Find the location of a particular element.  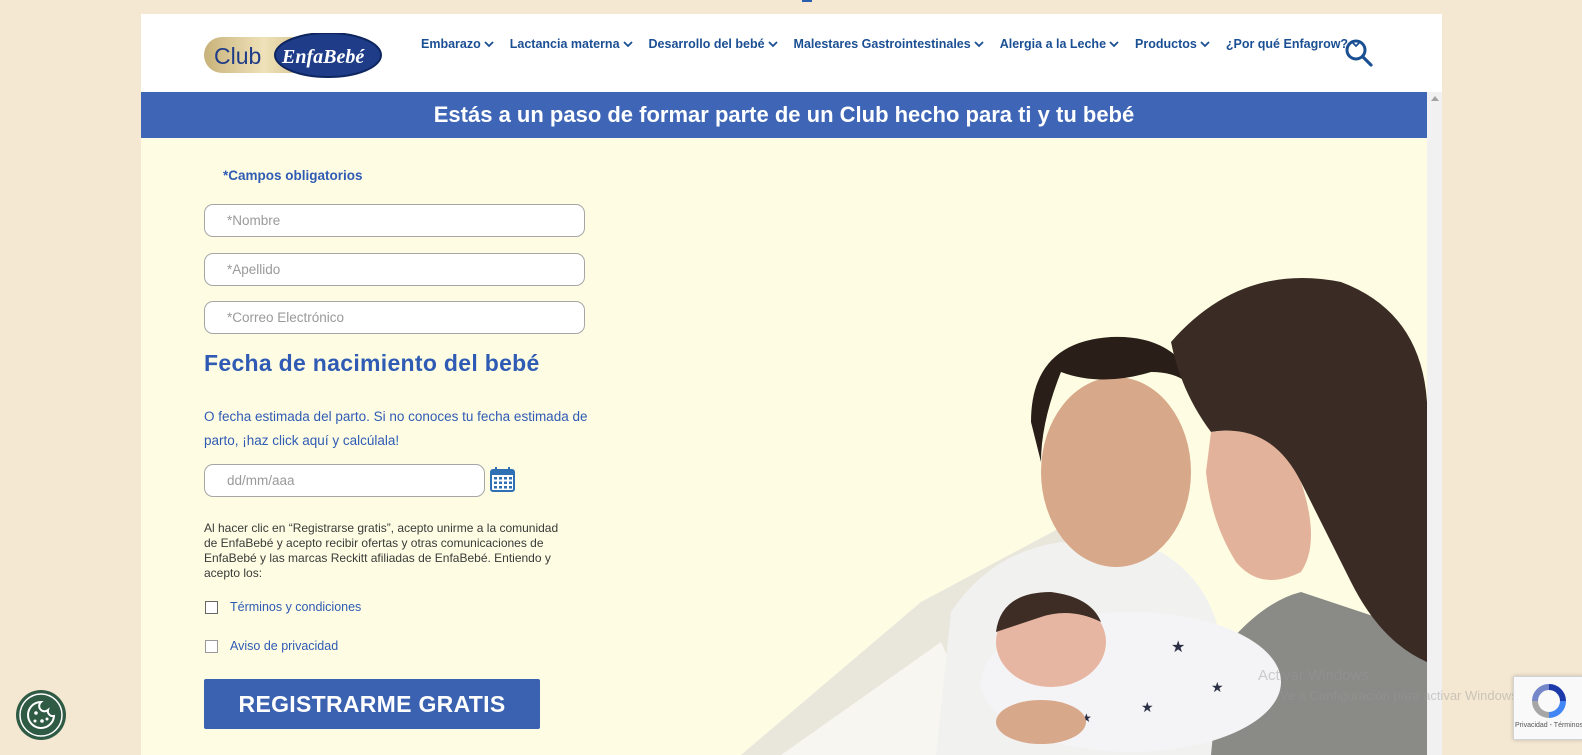

nav-item-alergia: Alergia a la Leche is located at coordinates (1059, 44).